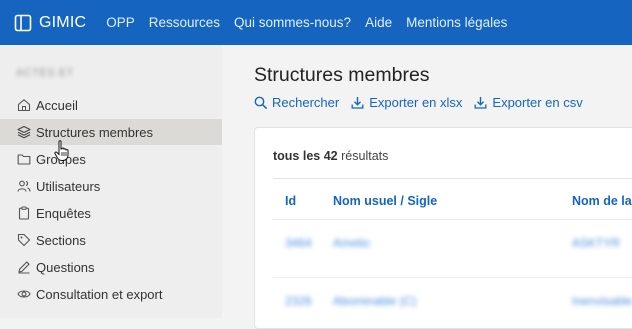 This screenshot has width=632, height=329. What do you see at coordinates (385, 201) in the screenshot?
I see `column-header-nom-usuel: Nom usuel / Sigle` at bounding box center [385, 201].